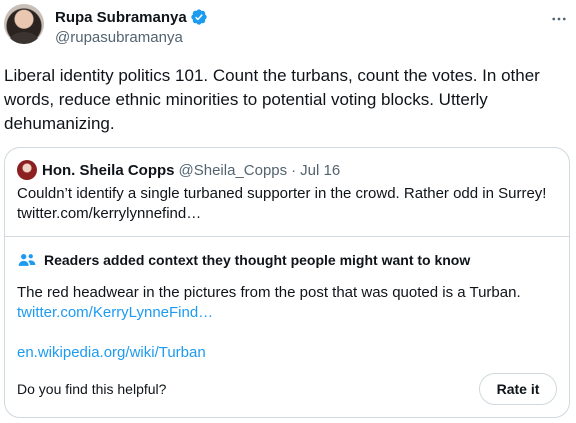  Describe the element at coordinates (199, 17) in the screenshot. I see `verified-badge-icon` at that location.